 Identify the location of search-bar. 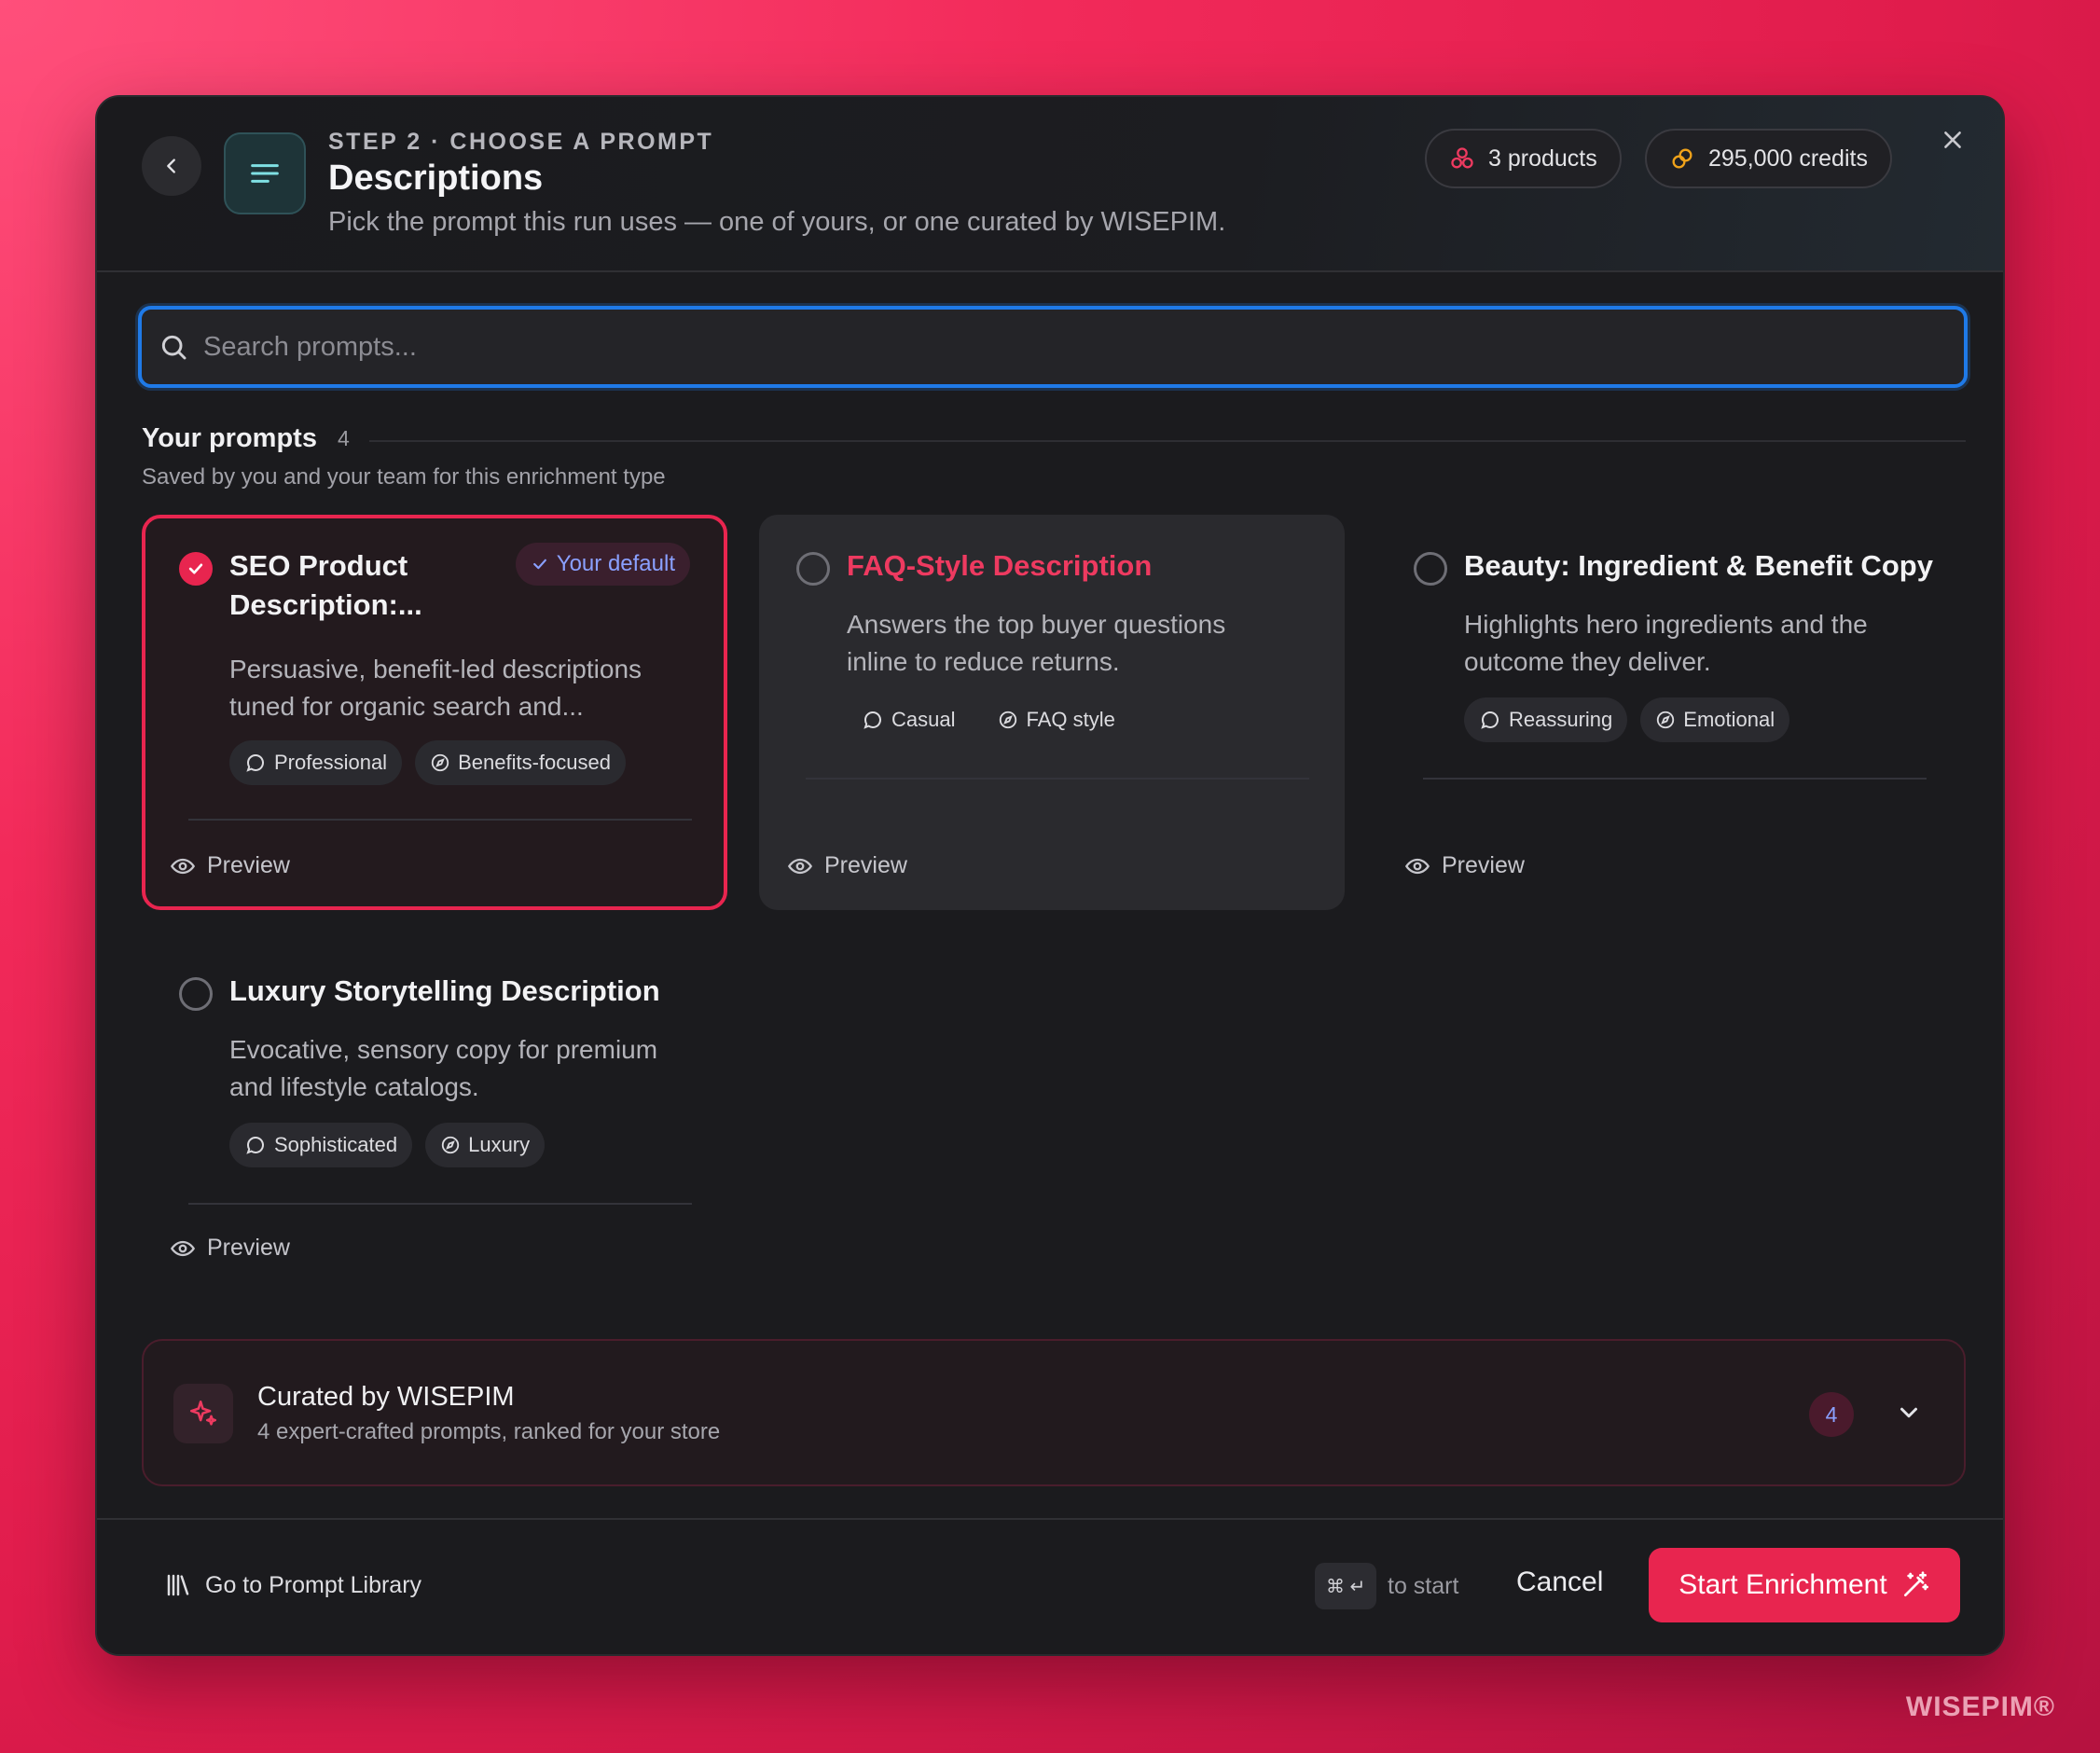
(1053, 347).